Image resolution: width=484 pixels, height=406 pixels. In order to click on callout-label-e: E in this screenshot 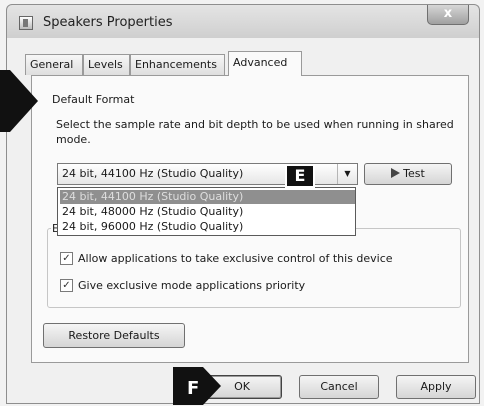, I will do `click(300, 176)`.